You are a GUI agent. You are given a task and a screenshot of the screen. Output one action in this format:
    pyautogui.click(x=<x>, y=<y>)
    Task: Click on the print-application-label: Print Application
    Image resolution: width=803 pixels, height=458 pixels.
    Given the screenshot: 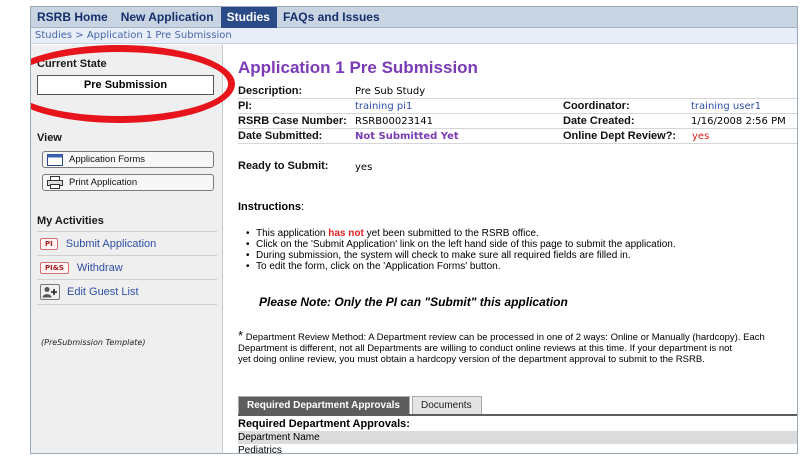 What is the action you would take?
    pyautogui.click(x=103, y=182)
    